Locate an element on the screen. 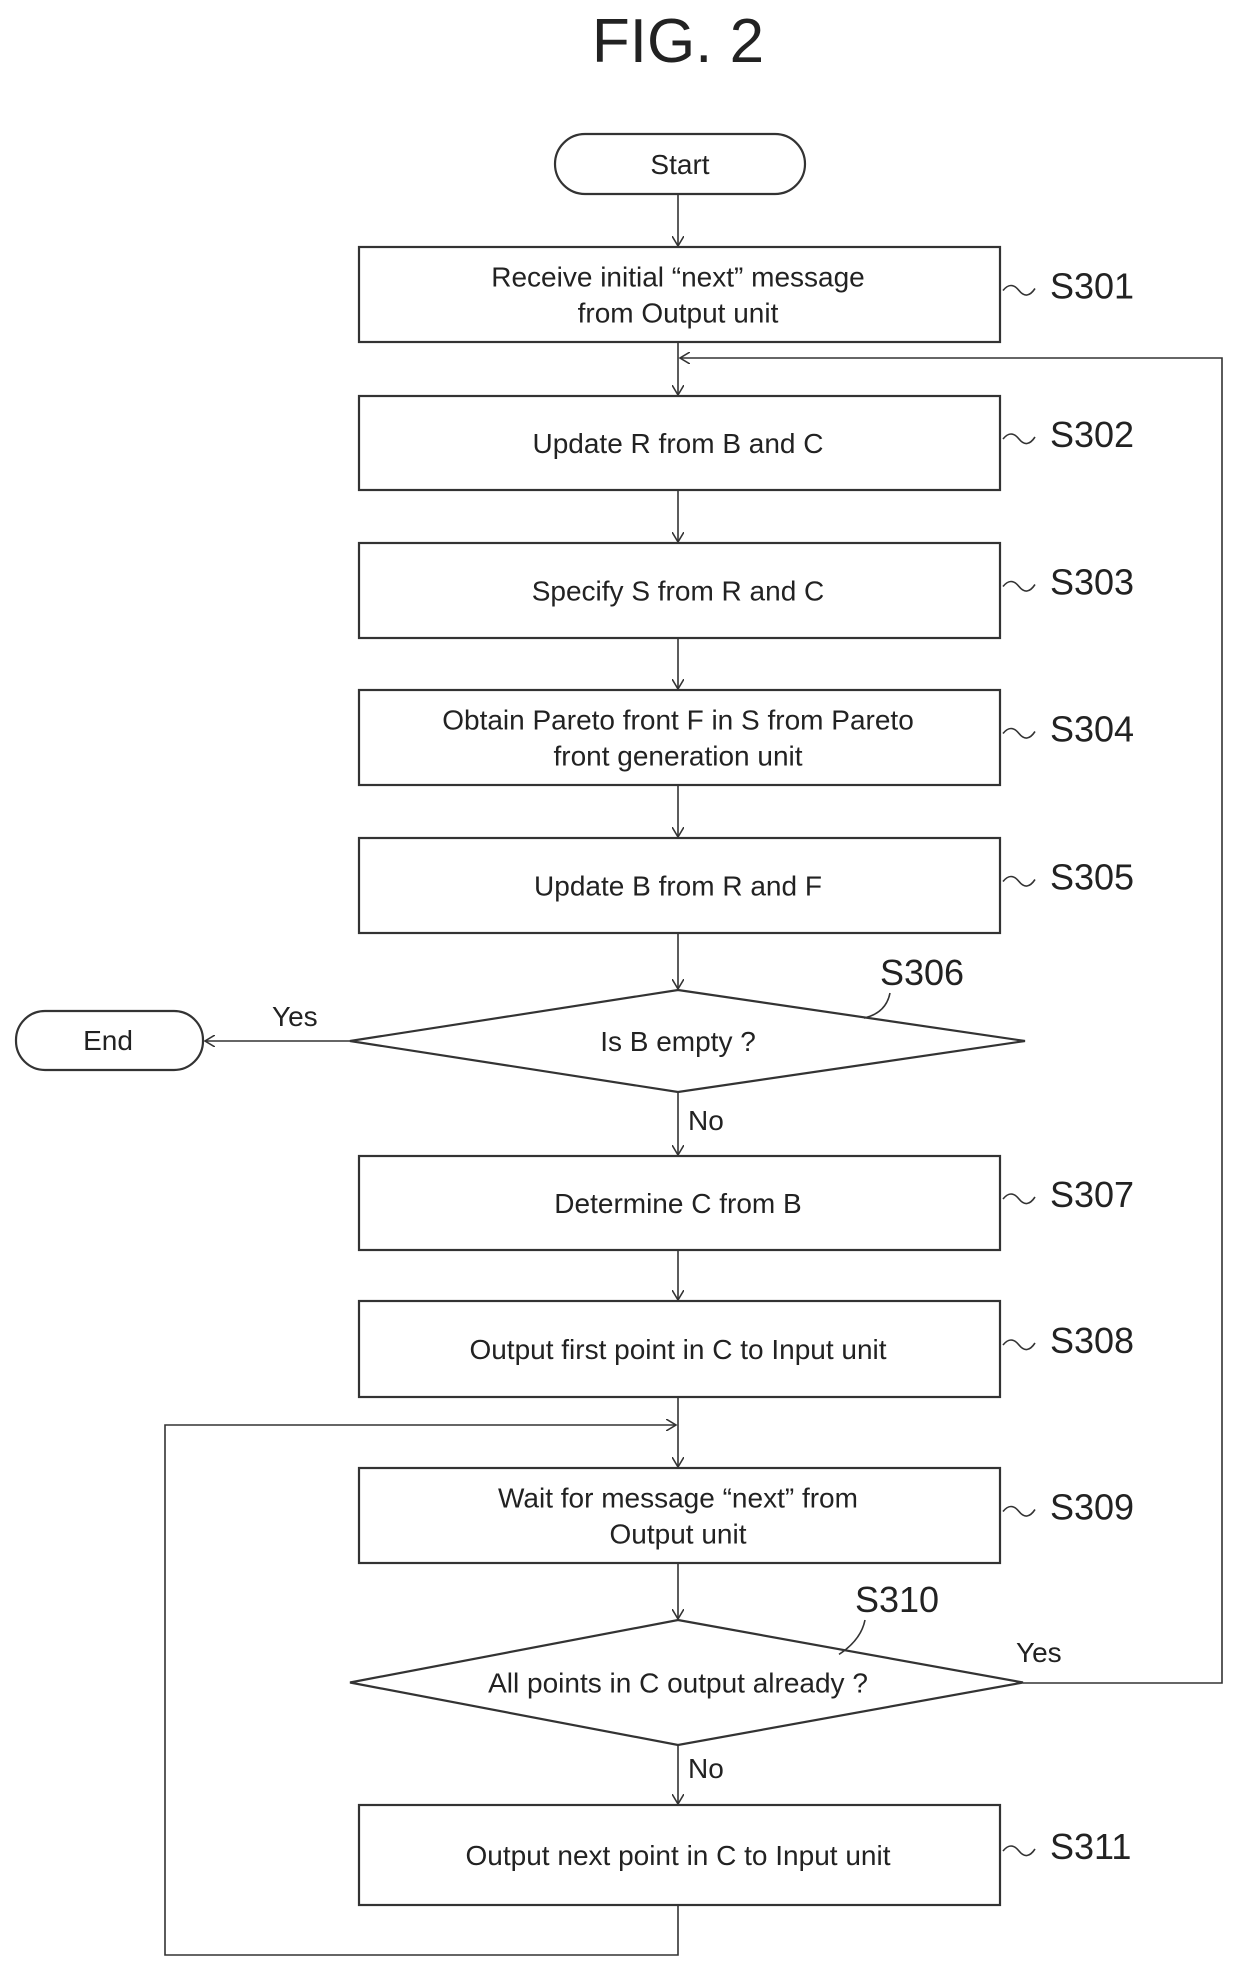 The image size is (1240, 1970). step-id-label: S307 is located at coordinates (1092, 1194).